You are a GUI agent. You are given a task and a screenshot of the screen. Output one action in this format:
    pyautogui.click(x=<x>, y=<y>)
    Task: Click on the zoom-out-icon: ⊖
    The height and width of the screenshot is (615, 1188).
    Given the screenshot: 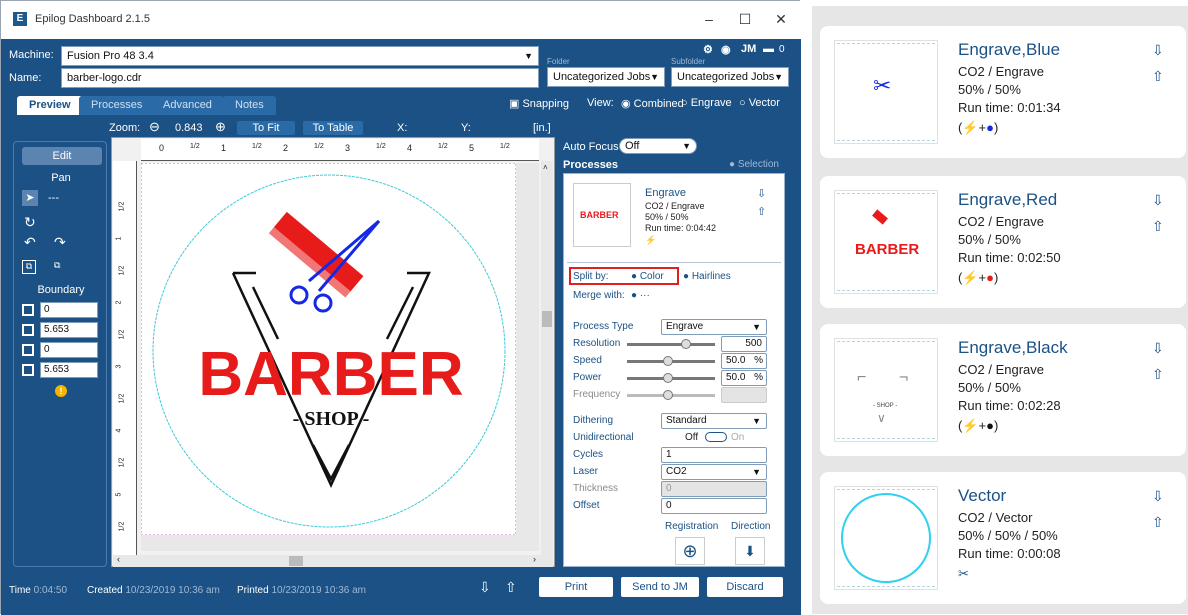 What is the action you would take?
    pyautogui.click(x=154, y=127)
    